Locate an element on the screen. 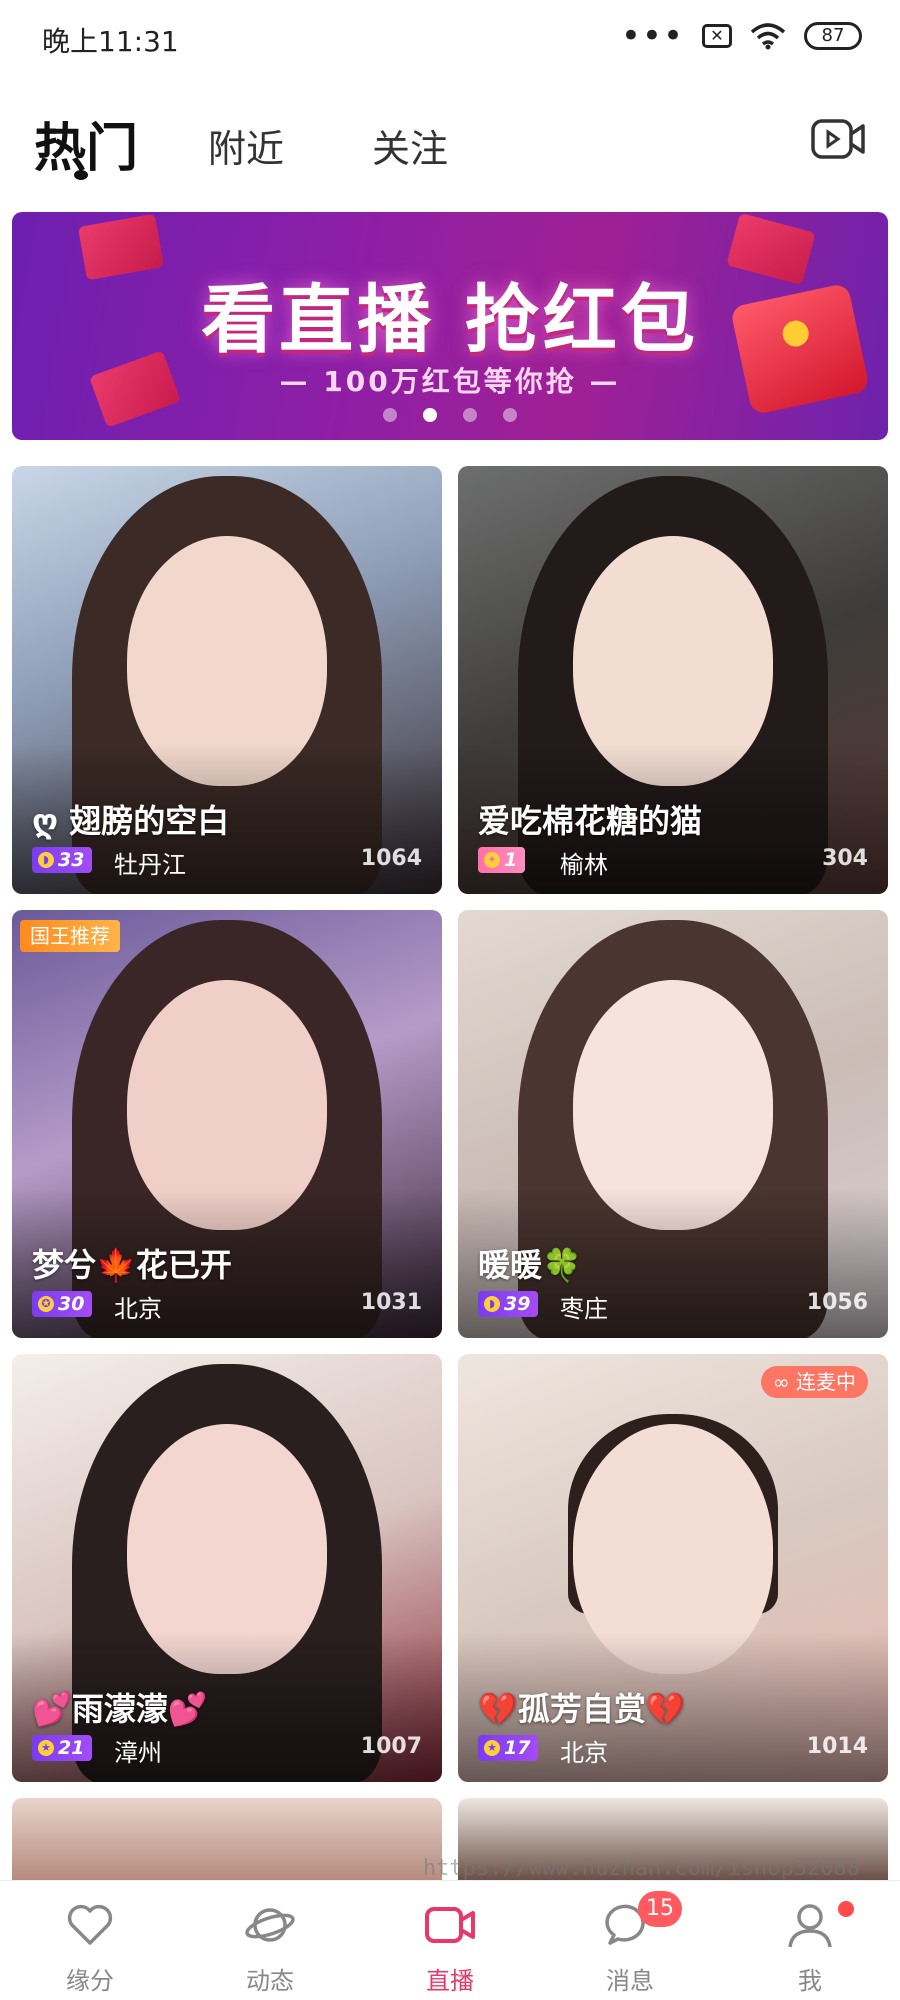 Image resolution: width=900 pixels, height=2000 pixels. nav-label: 动态 is located at coordinates (270, 1981).